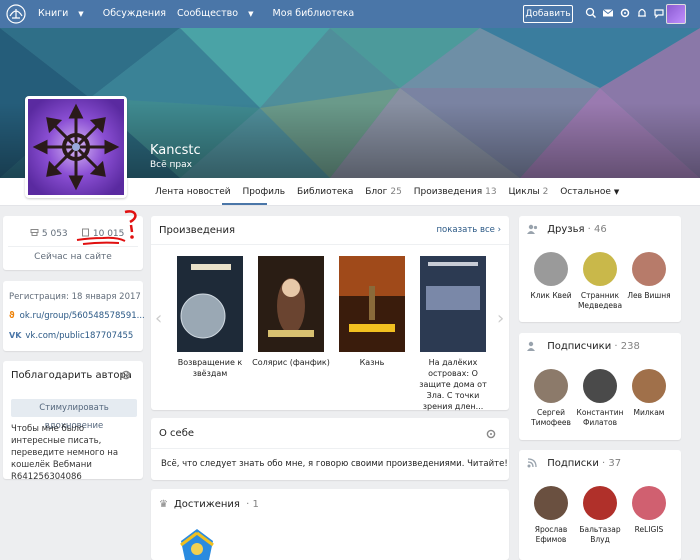 The width and height of the screenshot is (700, 560). What do you see at coordinates (532, 463) in the screenshot?
I see `rss-icon` at bounding box center [532, 463].